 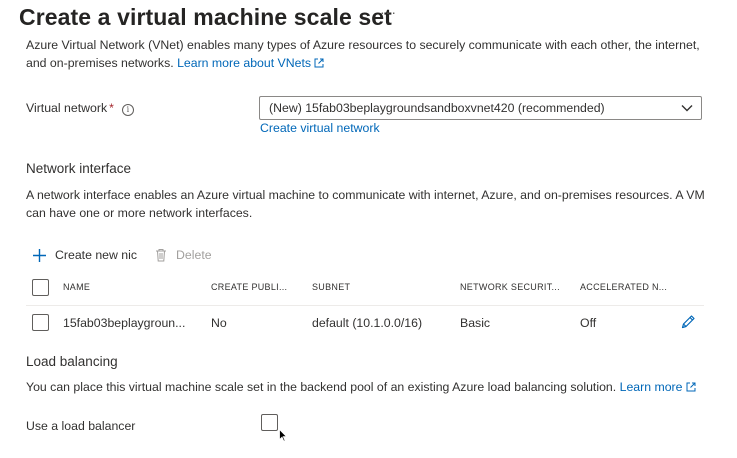 I want to click on nic-toolbar: Create new nic Delete, so click(x=122, y=255).